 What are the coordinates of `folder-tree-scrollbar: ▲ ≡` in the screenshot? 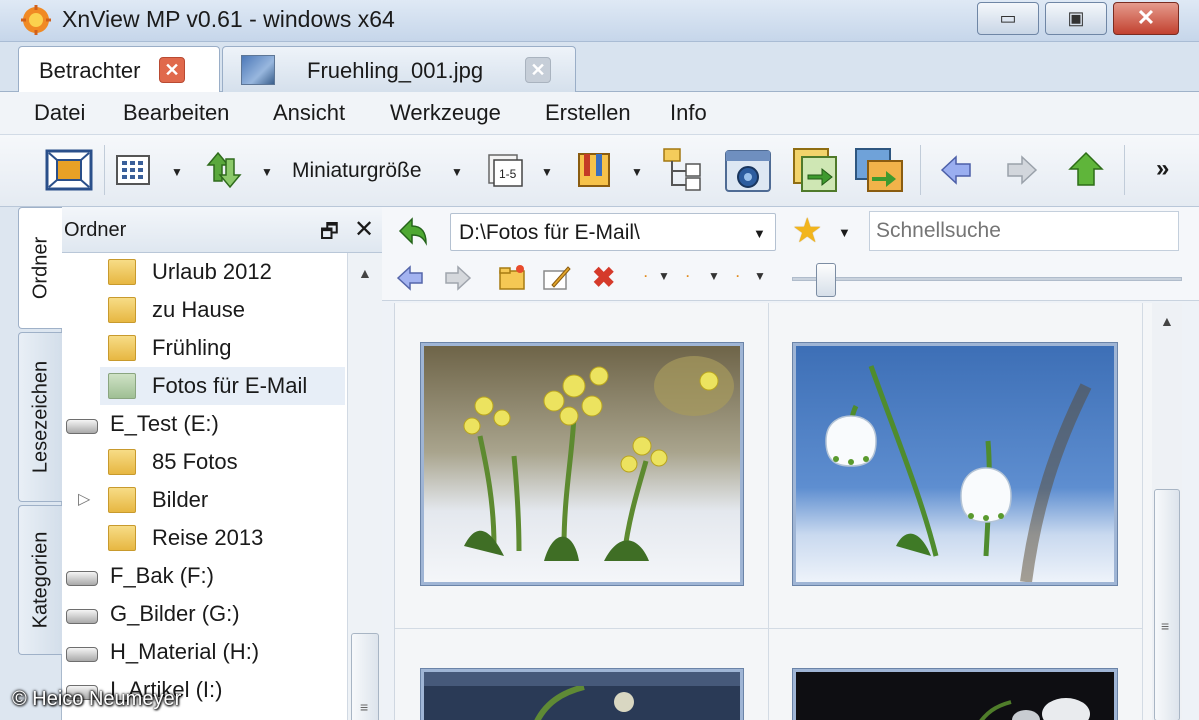 It's located at (364, 486).